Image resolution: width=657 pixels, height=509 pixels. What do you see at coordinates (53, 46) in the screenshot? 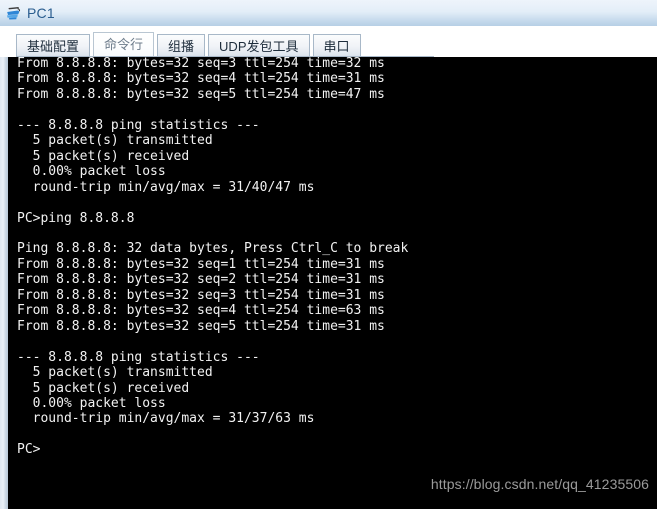
I see `tab-basic-config: 基础配置` at bounding box center [53, 46].